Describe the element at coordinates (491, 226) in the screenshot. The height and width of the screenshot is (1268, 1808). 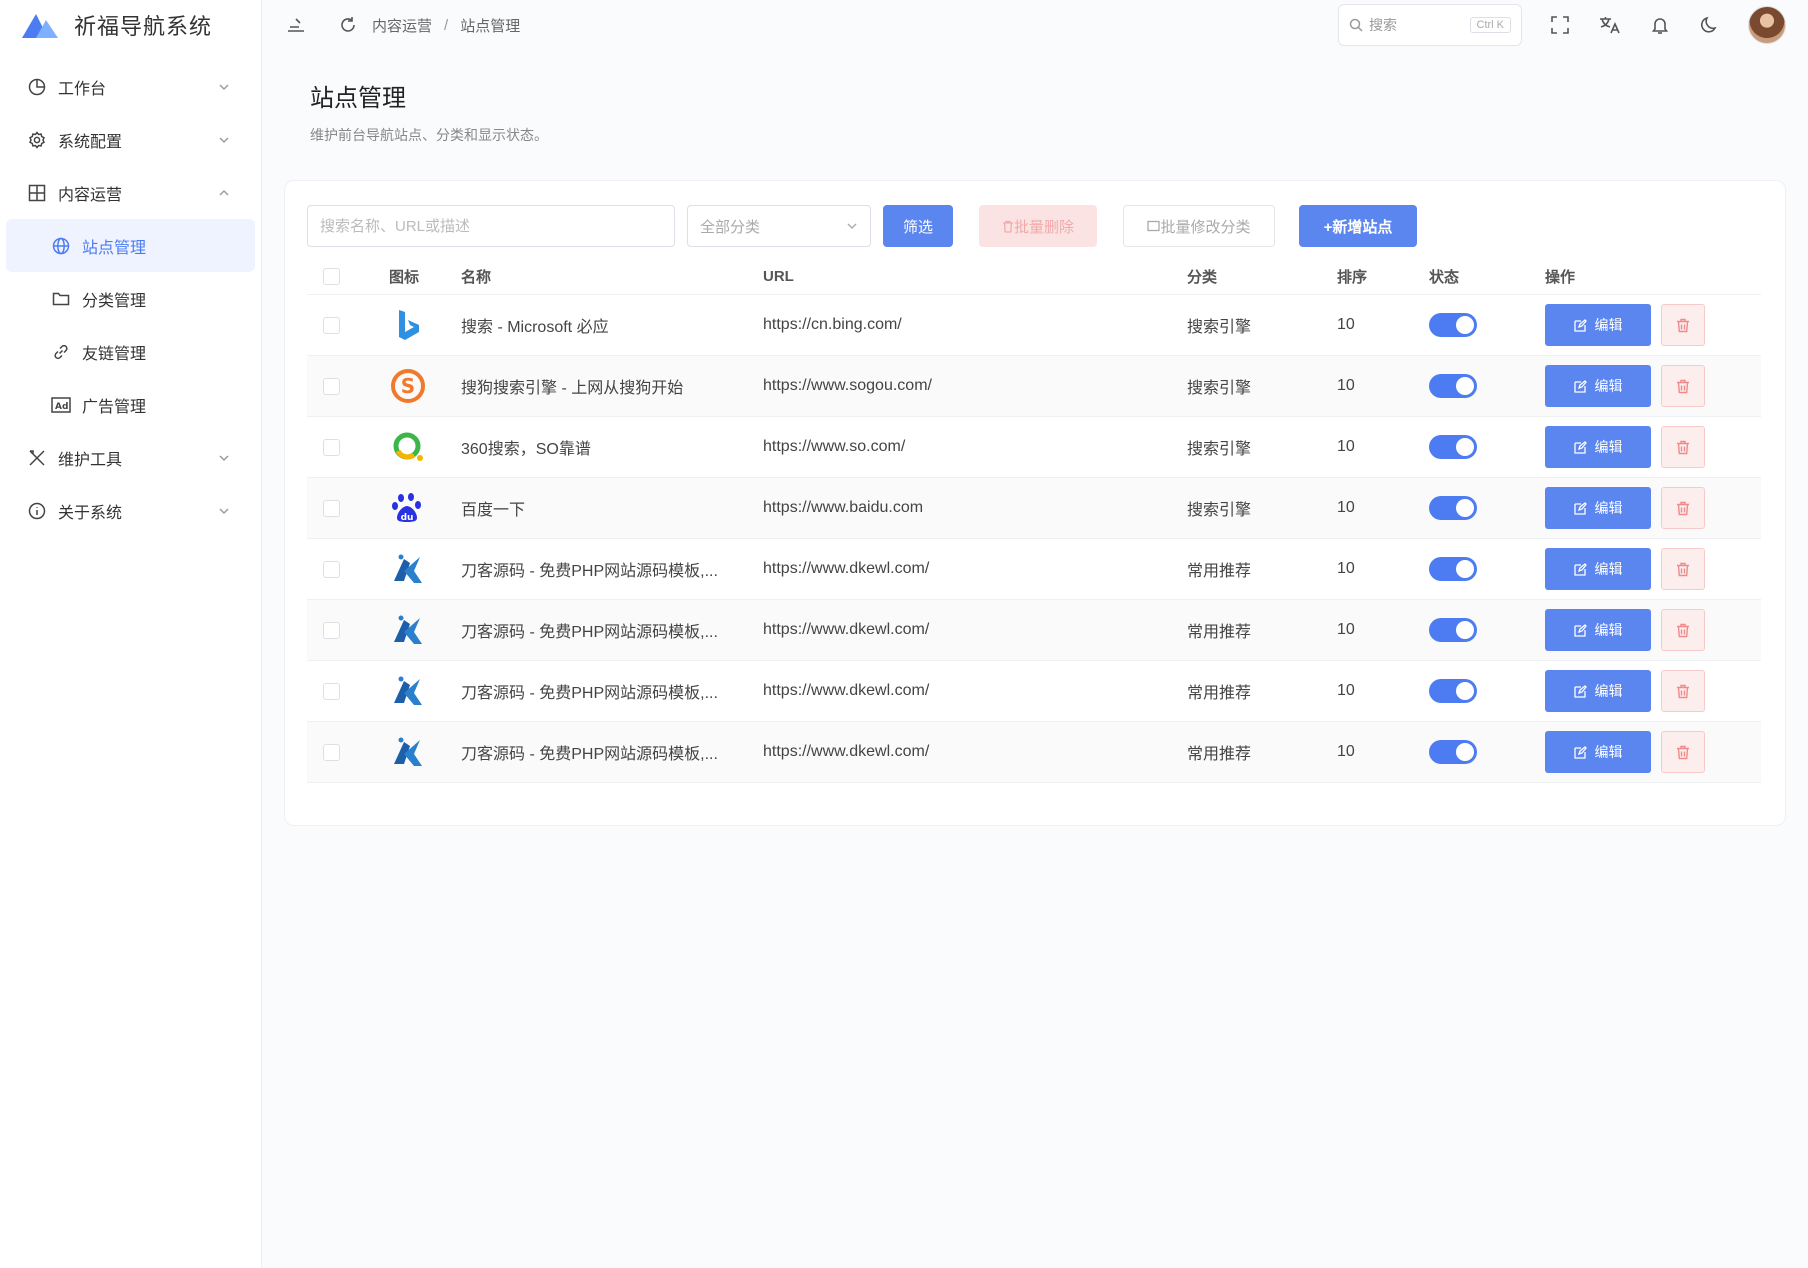
I see `search-input` at that location.